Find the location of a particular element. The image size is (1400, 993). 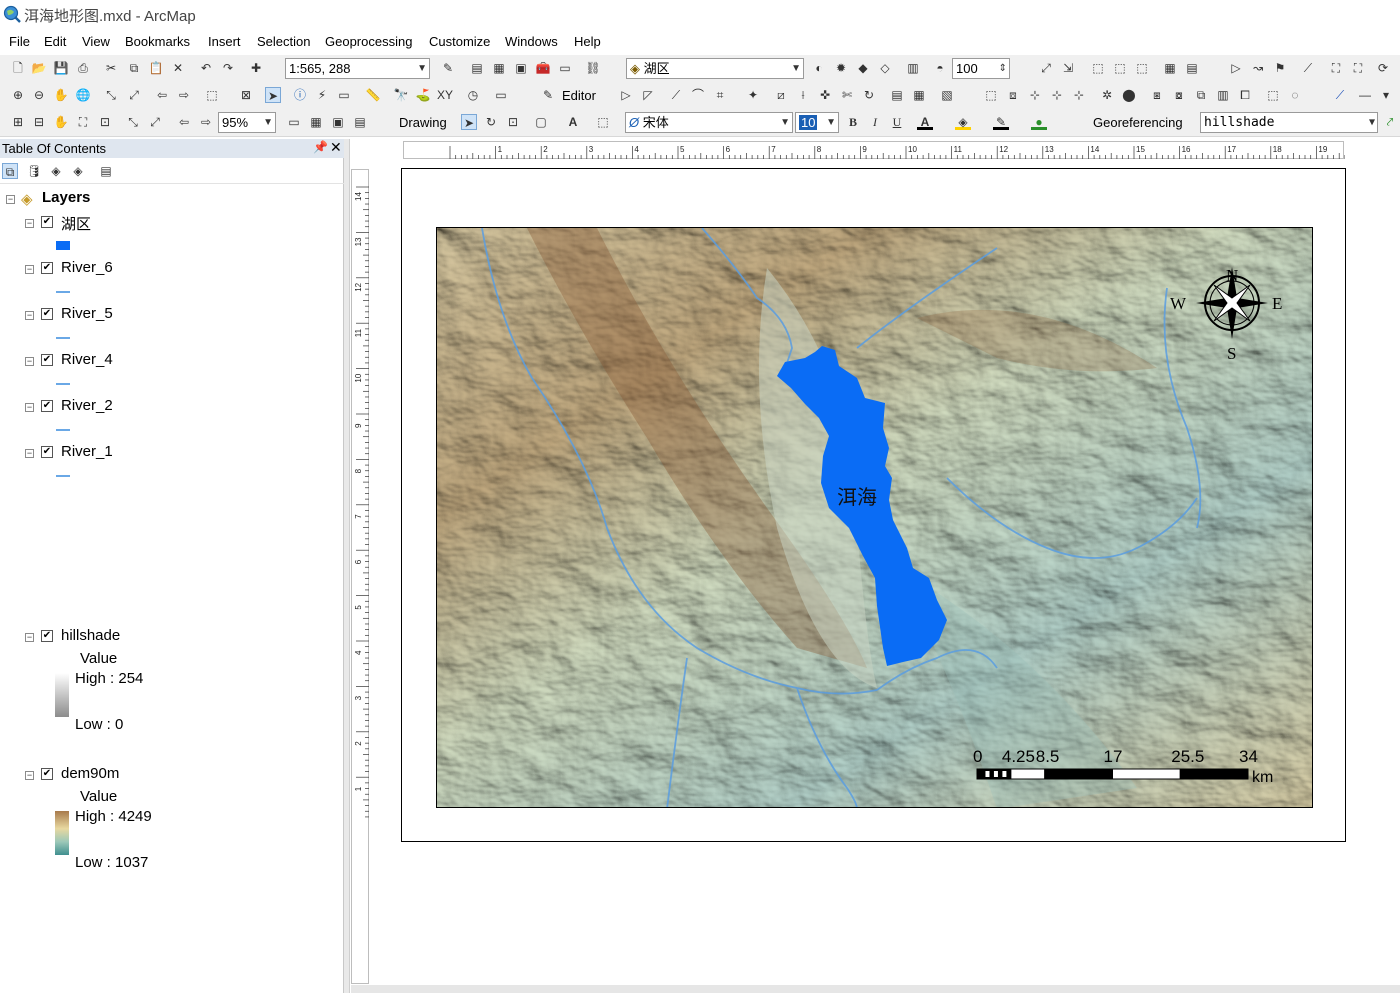

map-scale-combo: 1:565, 288 ▼ is located at coordinates (357, 68).